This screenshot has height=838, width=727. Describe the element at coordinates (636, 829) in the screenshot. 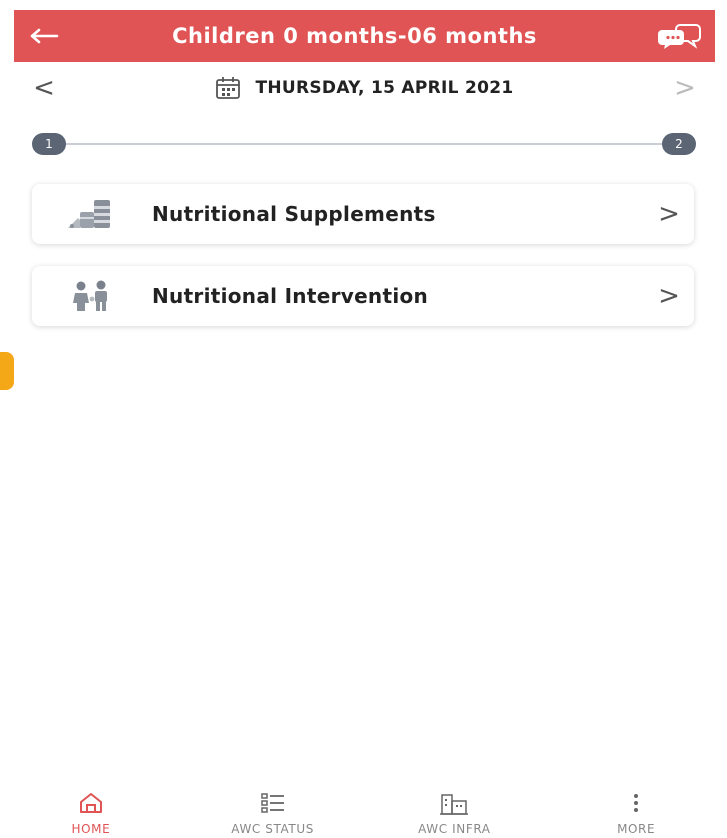

I see `nav-label: MORE` at that location.